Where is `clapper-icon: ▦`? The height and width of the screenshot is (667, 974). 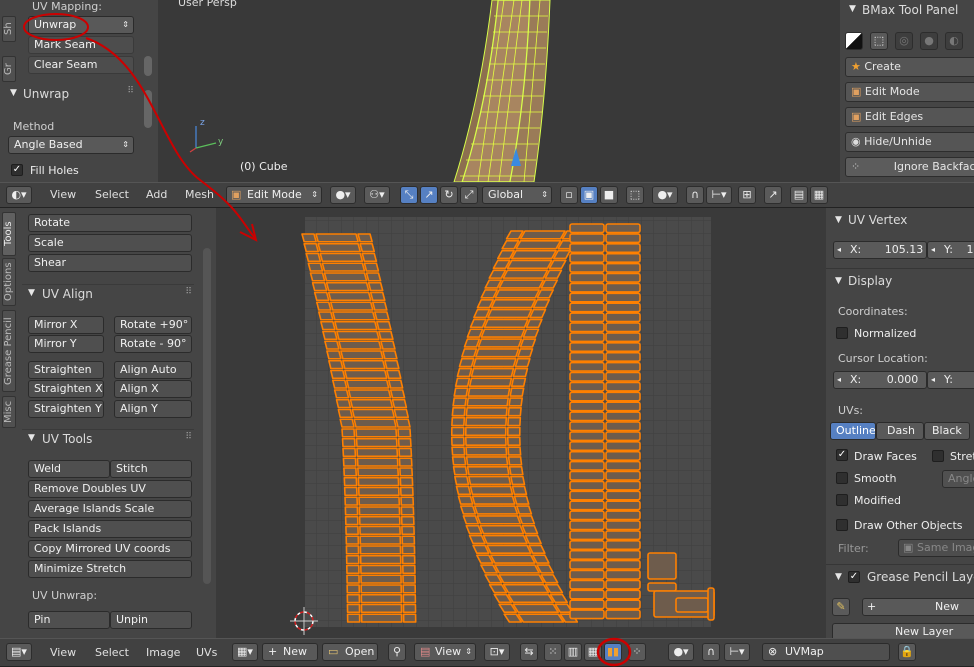
clapper-icon: ▦ is located at coordinates (819, 195).